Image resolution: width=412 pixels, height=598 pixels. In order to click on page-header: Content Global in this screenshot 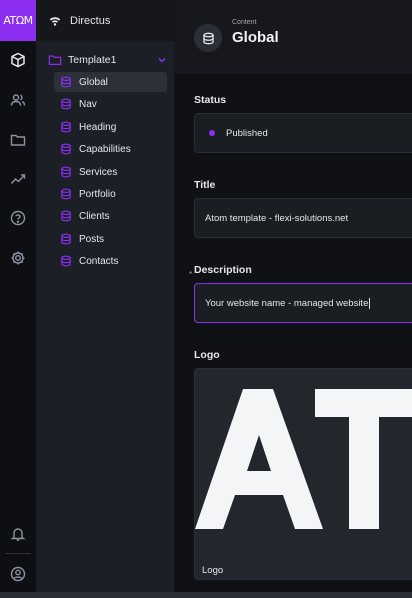, I will do `click(293, 37)`.